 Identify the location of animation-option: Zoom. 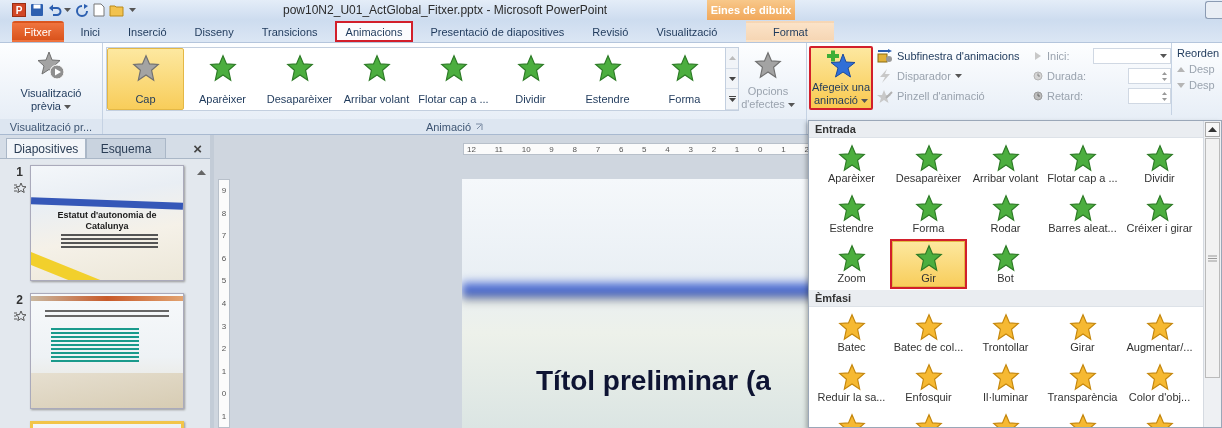
(851, 264).